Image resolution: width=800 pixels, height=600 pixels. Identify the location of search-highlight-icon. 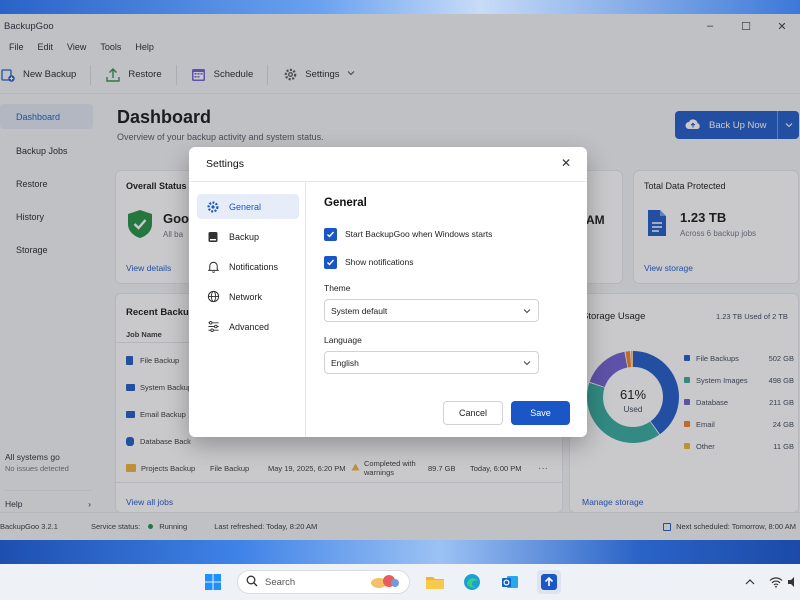
(386, 582).